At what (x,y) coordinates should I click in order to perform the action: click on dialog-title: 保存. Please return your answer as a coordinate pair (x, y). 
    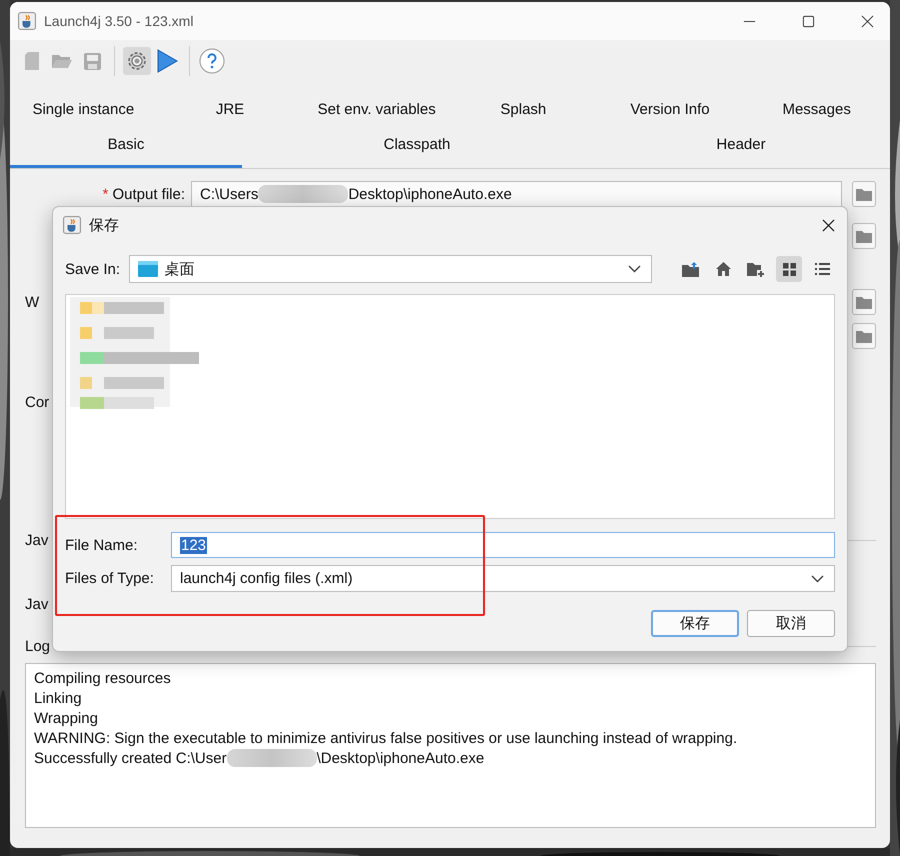
    Looking at the image, I should click on (104, 225).